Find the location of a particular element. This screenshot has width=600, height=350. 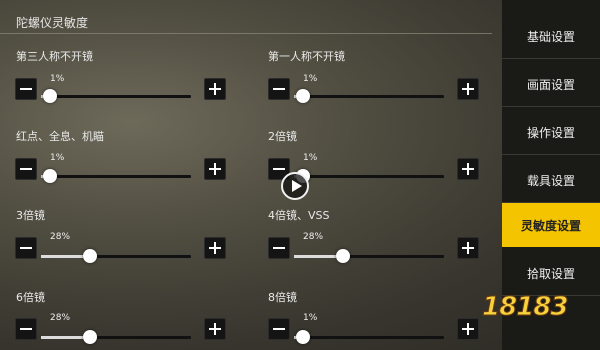

play-icon is located at coordinates (295, 186).